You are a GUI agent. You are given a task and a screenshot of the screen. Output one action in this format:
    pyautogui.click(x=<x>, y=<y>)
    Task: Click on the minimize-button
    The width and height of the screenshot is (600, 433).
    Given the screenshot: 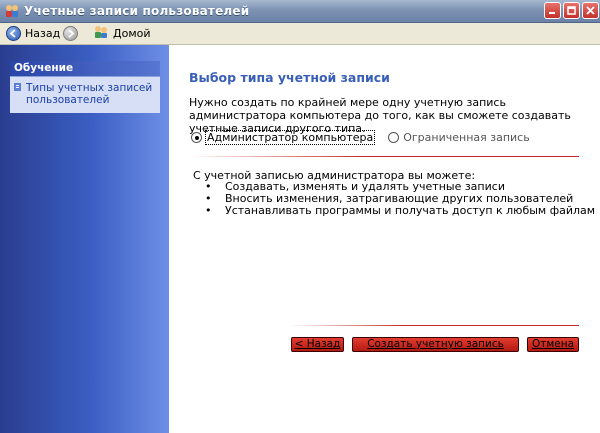 What is the action you would take?
    pyautogui.click(x=552, y=10)
    